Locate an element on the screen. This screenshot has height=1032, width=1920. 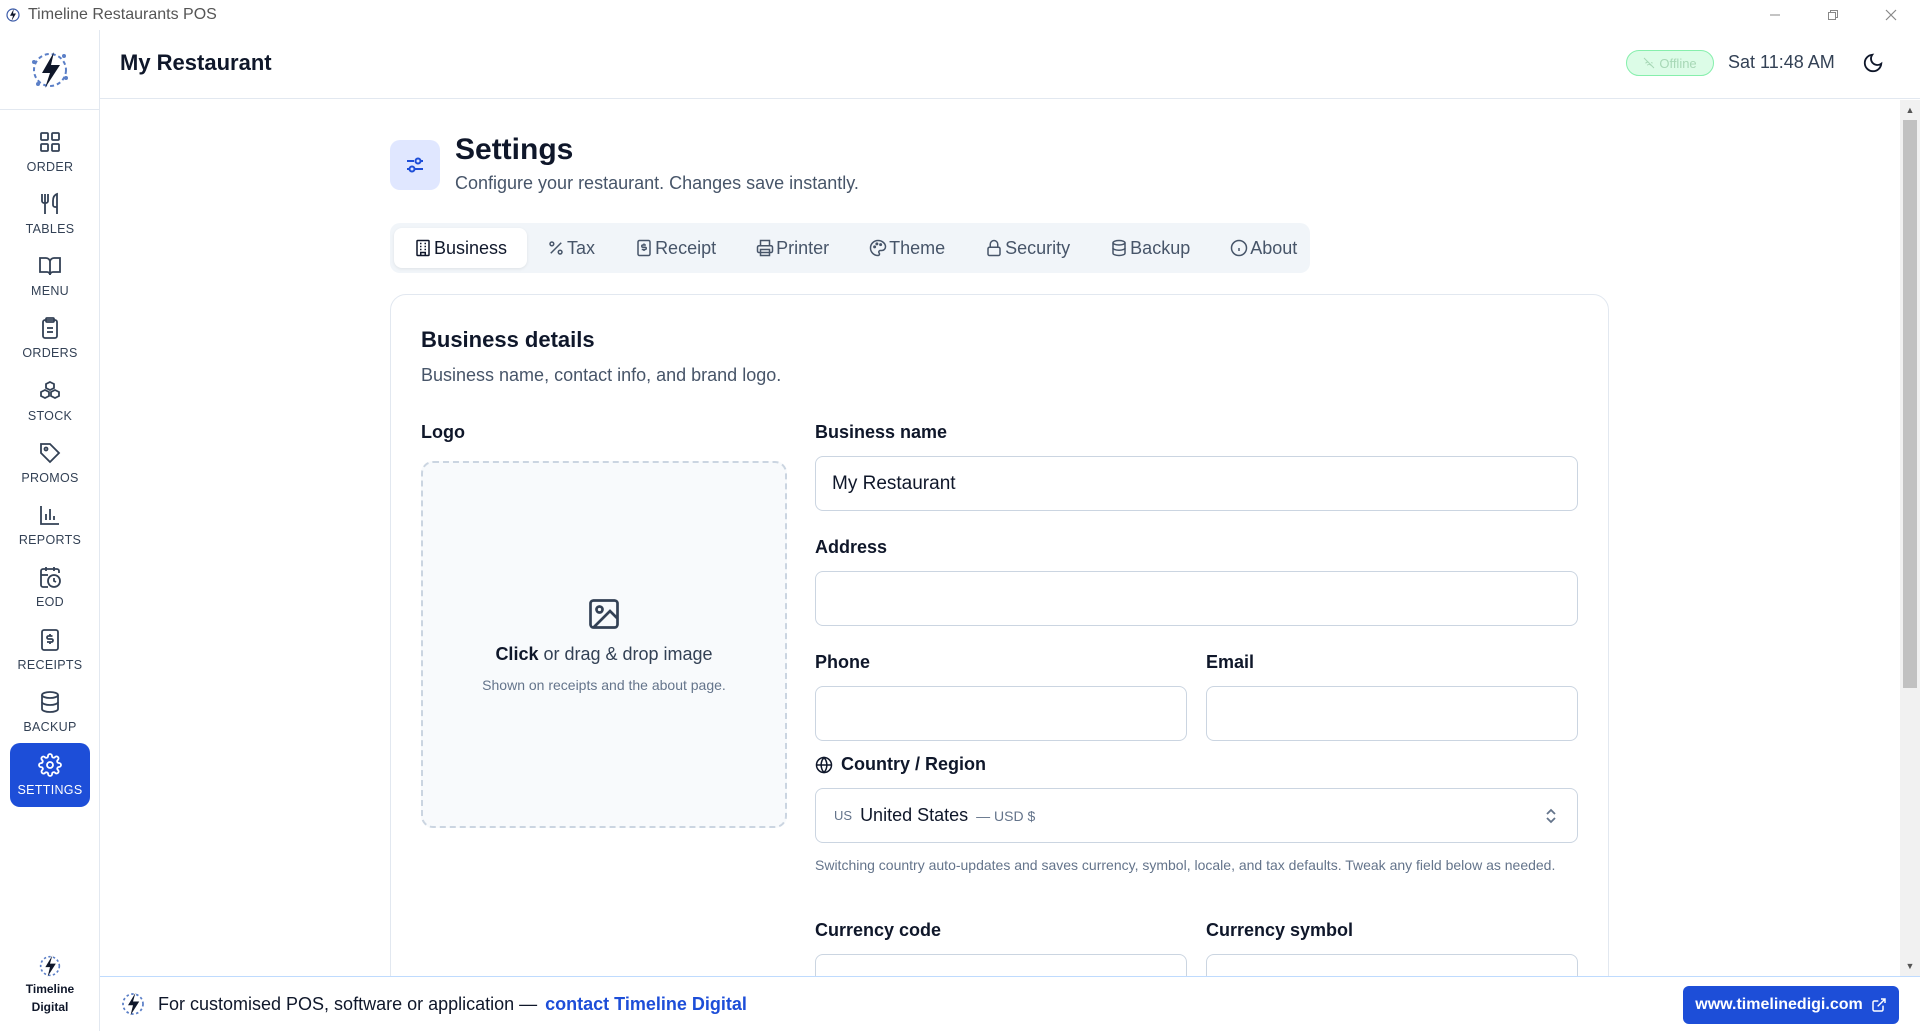
sidebar-item-receipts: RECEIPTS is located at coordinates (50, 650).